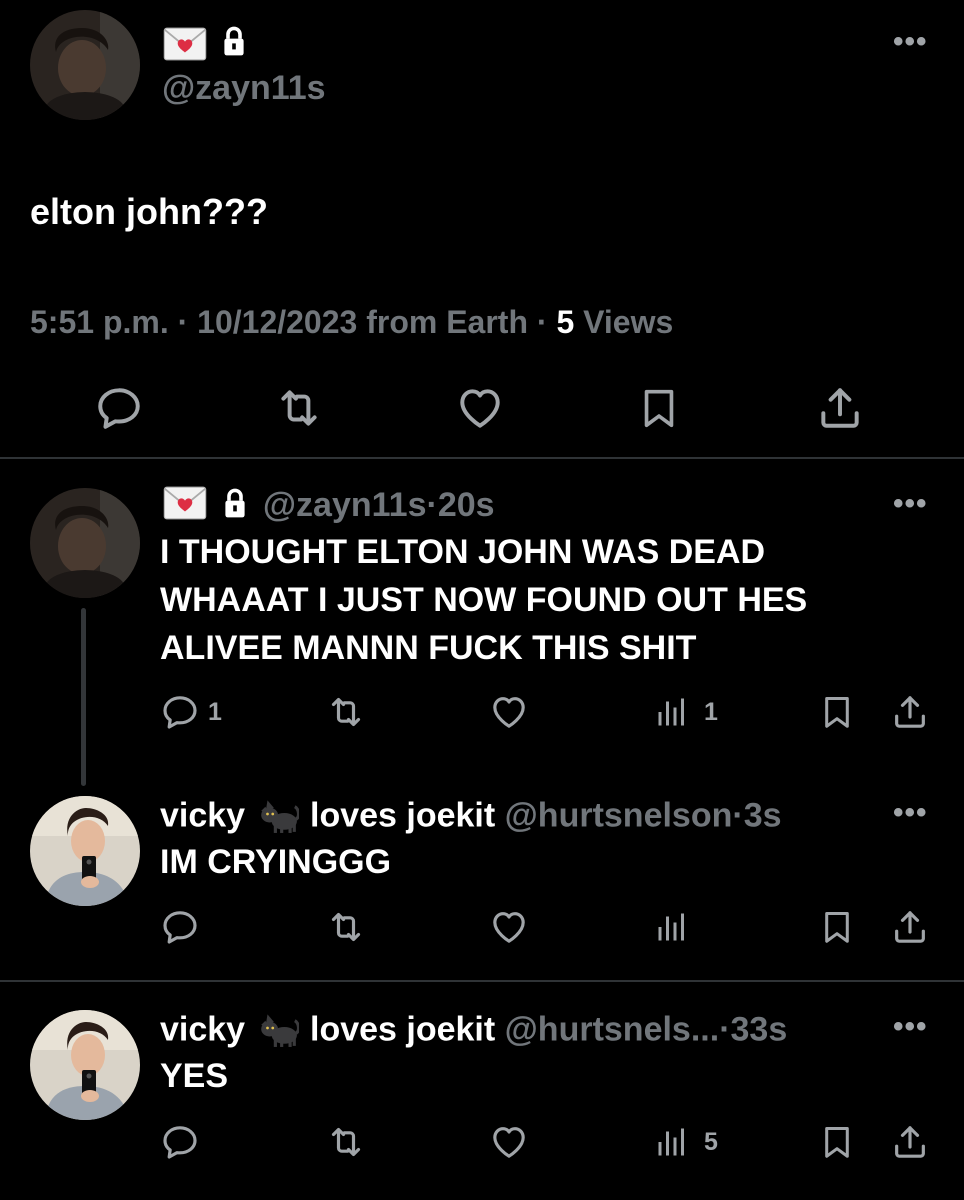 This screenshot has height=1200, width=964. What do you see at coordinates (215, 712) in the screenshot?
I see `reply-count: 1` at bounding box center [215, 712].